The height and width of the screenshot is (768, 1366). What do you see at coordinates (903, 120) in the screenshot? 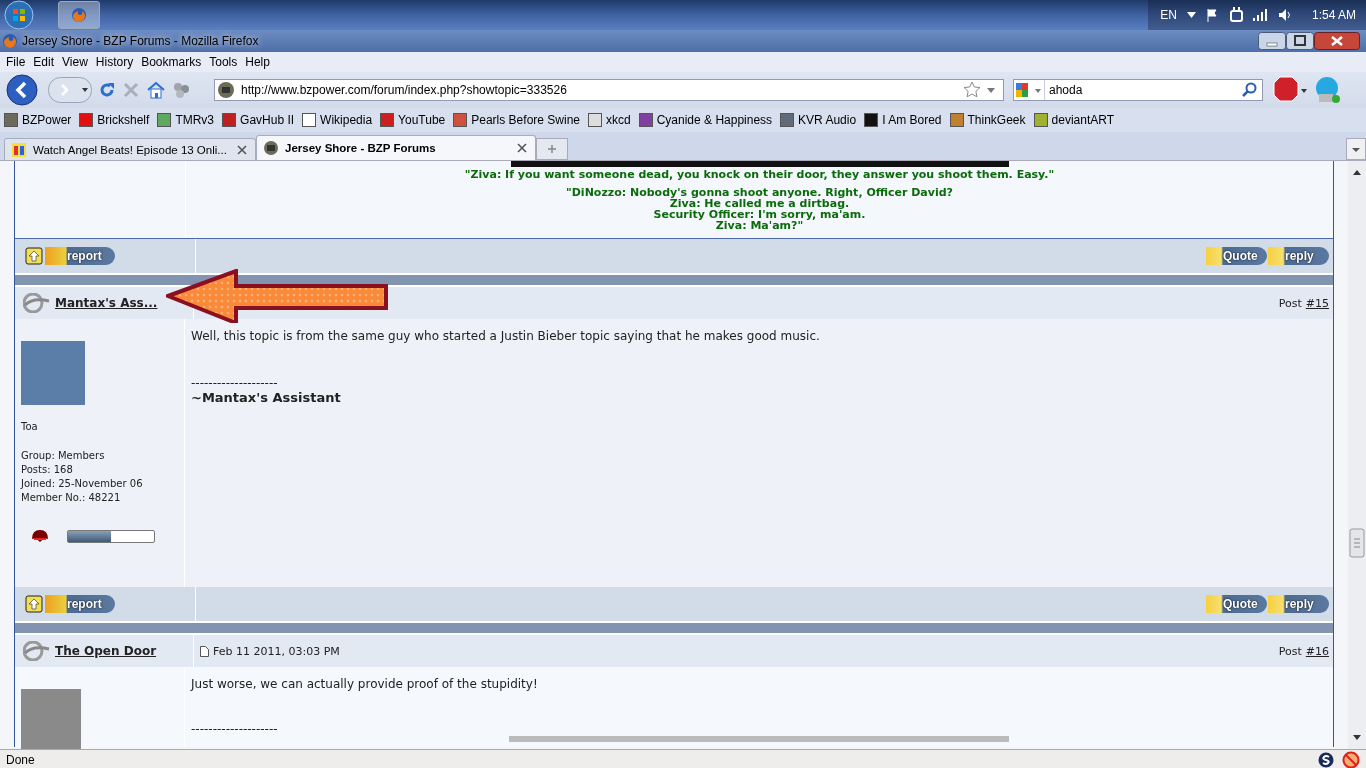
I see `bookmark: I Am Bored` at bounding box center [903, 120].